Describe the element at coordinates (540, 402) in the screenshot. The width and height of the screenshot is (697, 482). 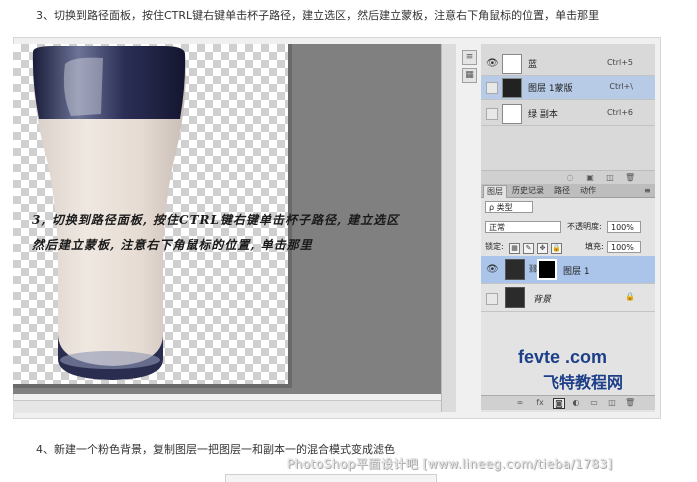
I see `fx-icon: fx` at that location.